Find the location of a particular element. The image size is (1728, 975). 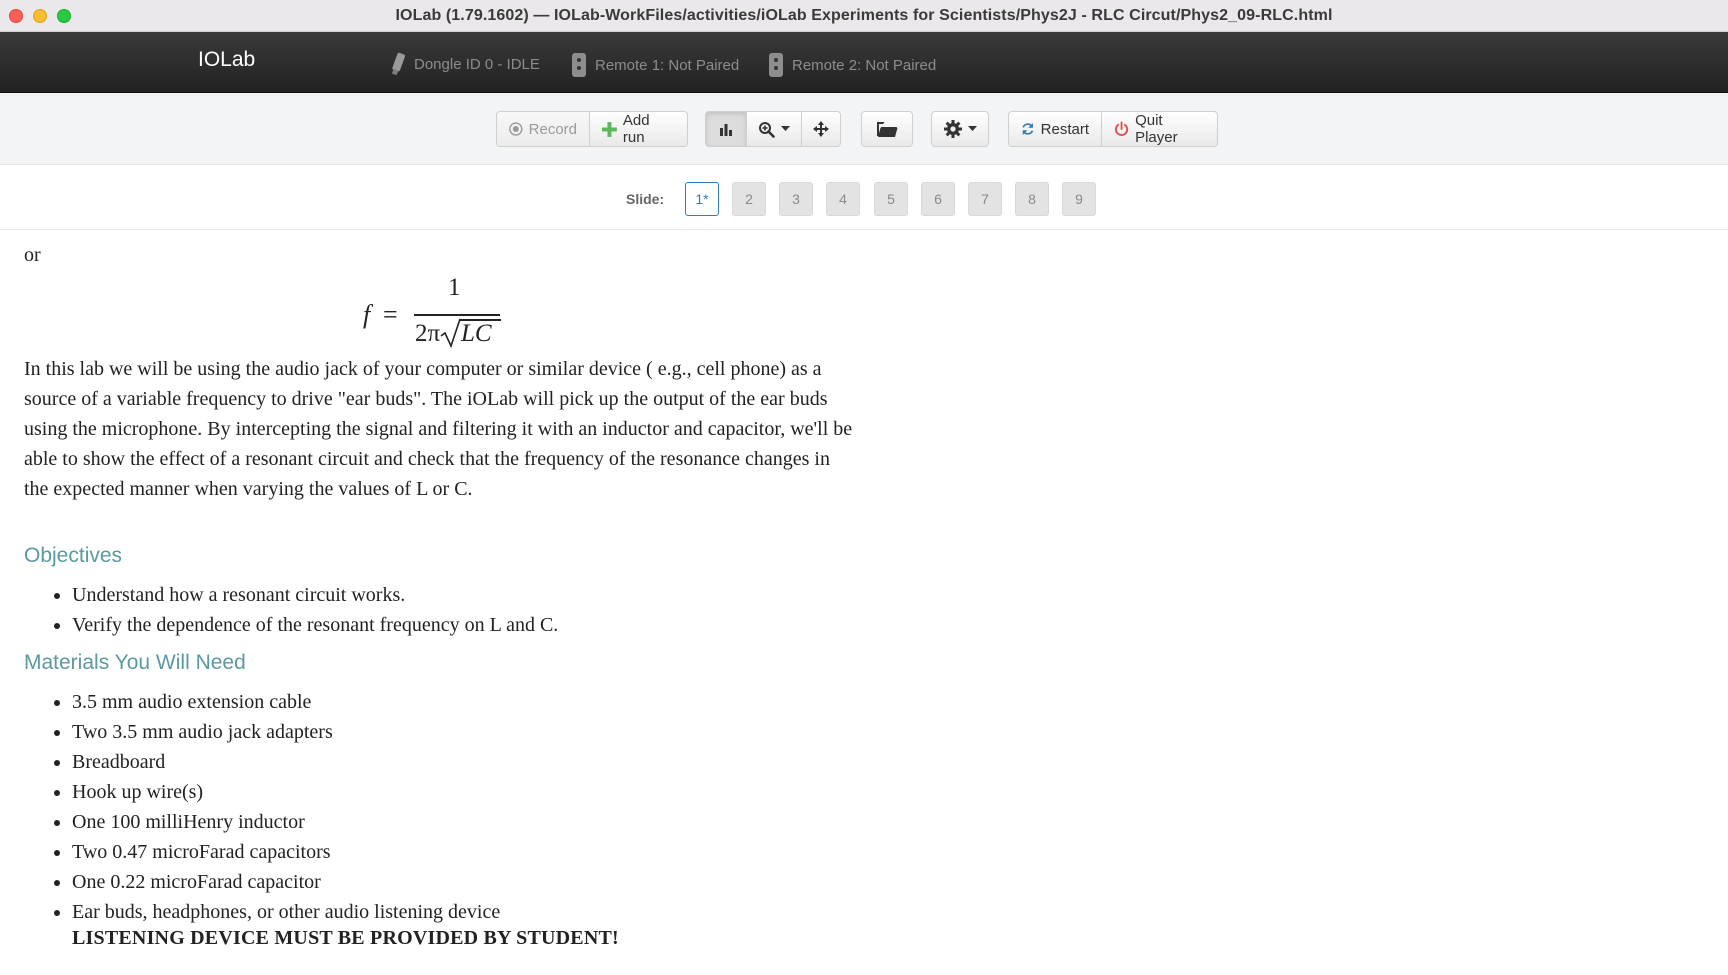

window-close-button is located at coordinates (16, 16).